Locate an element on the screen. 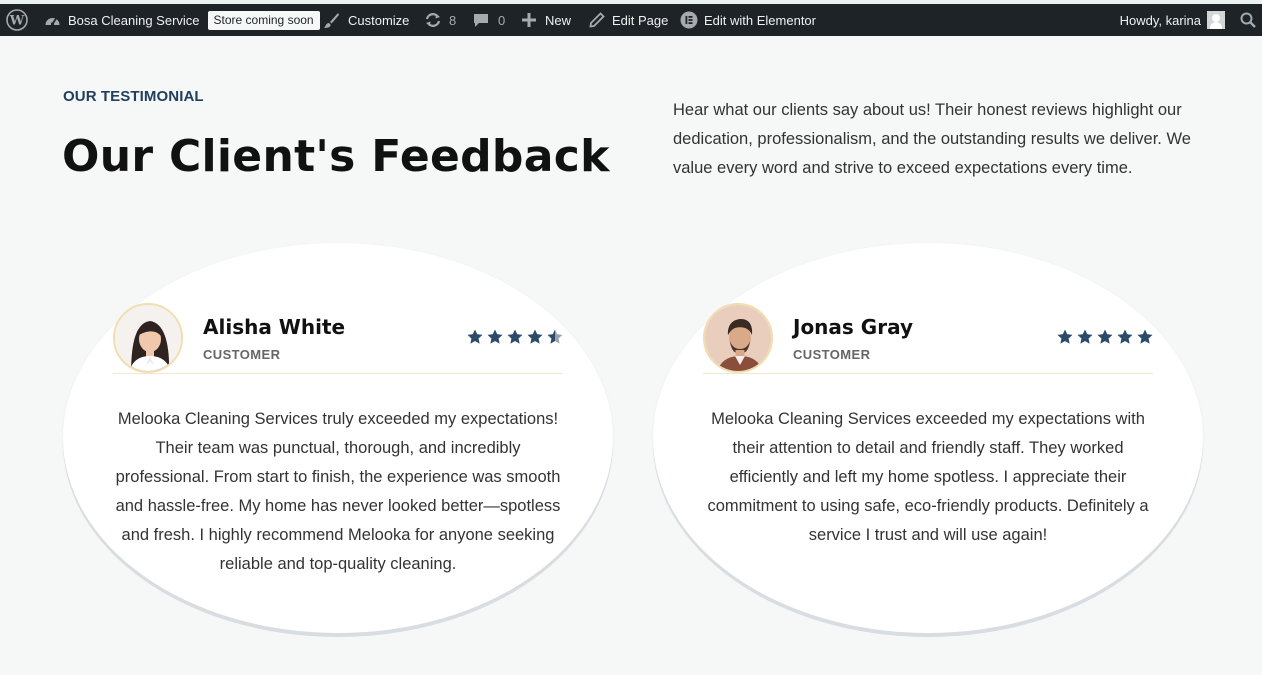 This screenshot has height=675, width=1262. woman-portrait-icon is located at coordinates (148, 338).